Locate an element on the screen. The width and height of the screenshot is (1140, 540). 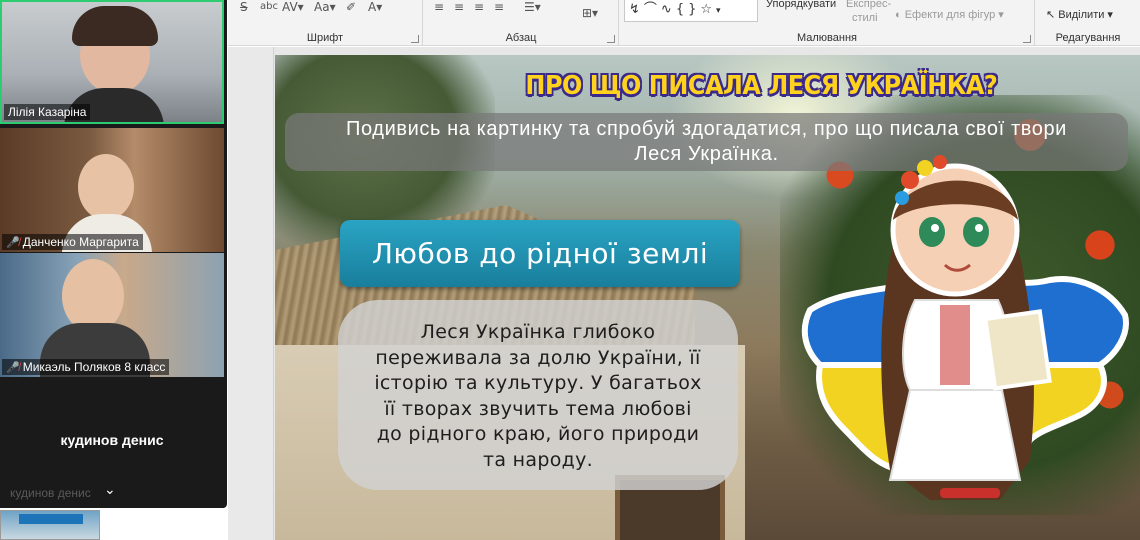
participant-name-bar: 🎤̸ Микаэль Поляков 8 класс is located at coordinates (86, 367).